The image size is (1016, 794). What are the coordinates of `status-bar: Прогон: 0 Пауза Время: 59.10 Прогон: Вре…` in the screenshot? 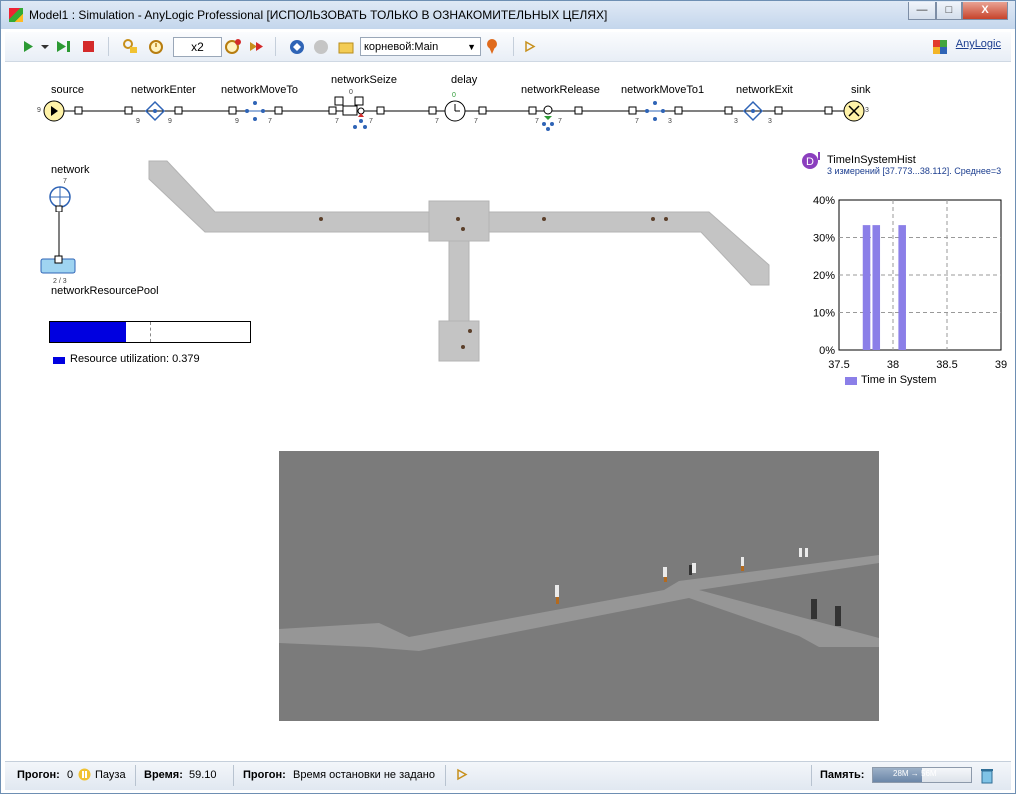 It's located at (508, 775).